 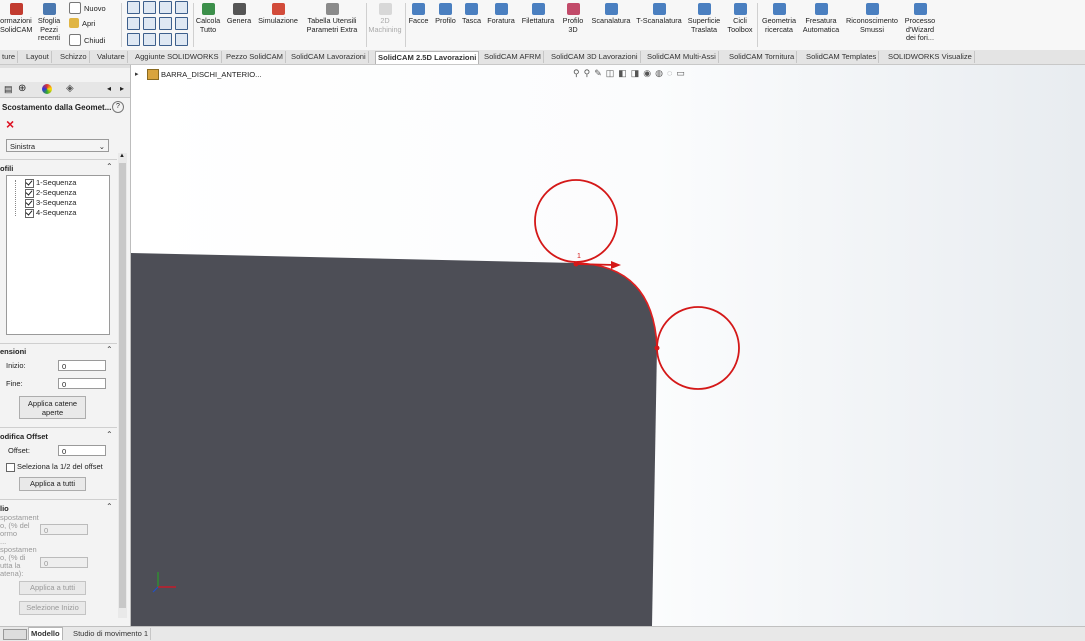 I want to click on apply-open-chains-button: Applica catene aperte, so click(x=52, y=407).